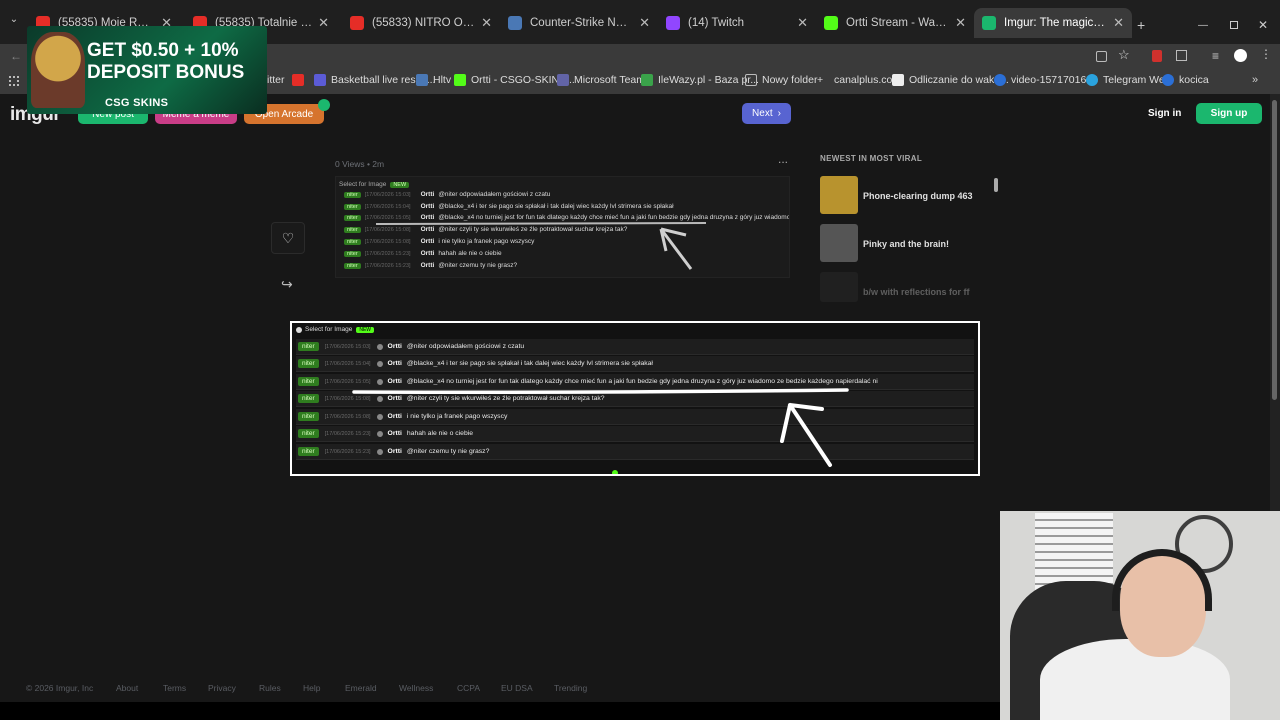 This screenshot has height=720, width=1280. What do you see at coordinates (1181, 55) in the screenshot?
I see `puzzle-icon` at bounding box center [1181, 55].